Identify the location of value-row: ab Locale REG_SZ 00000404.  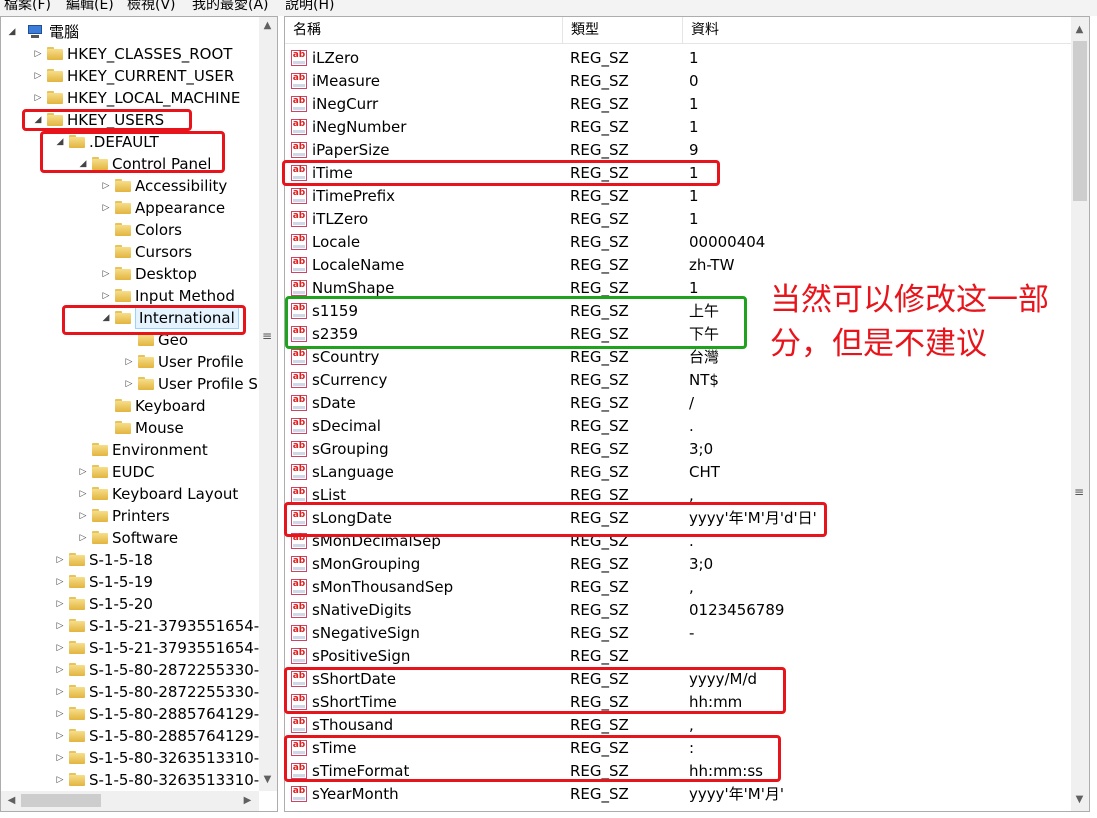
(678, 242).